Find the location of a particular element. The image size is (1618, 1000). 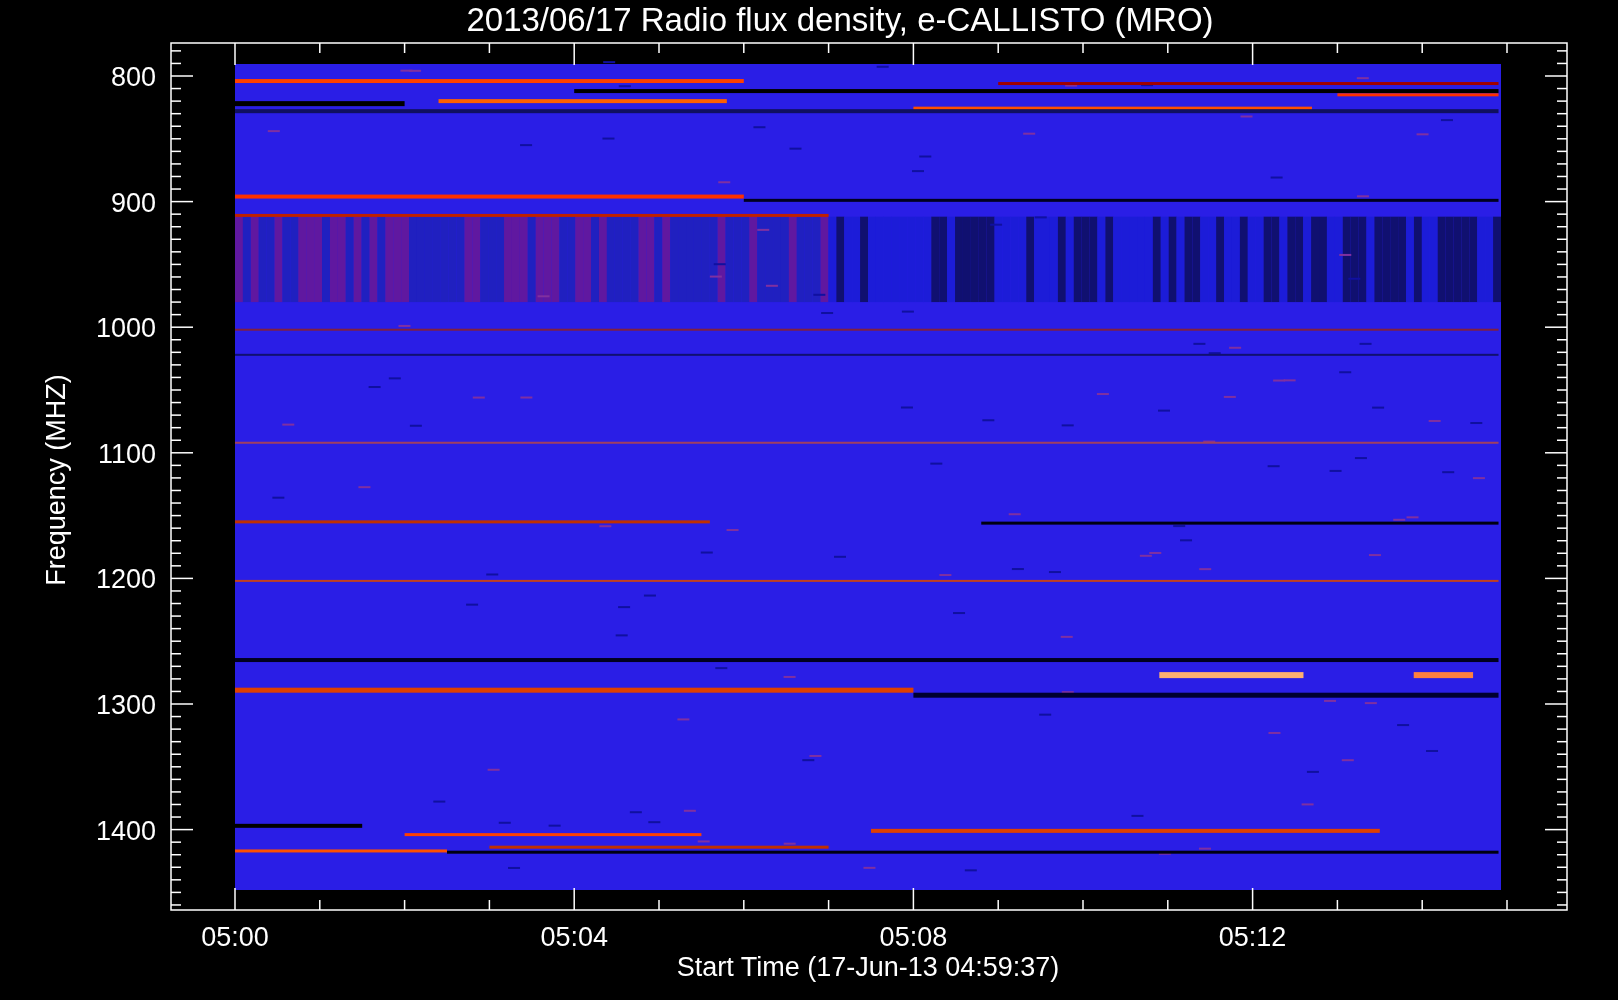

y-tick-label: 1100 is located at coordinates (126, 453).